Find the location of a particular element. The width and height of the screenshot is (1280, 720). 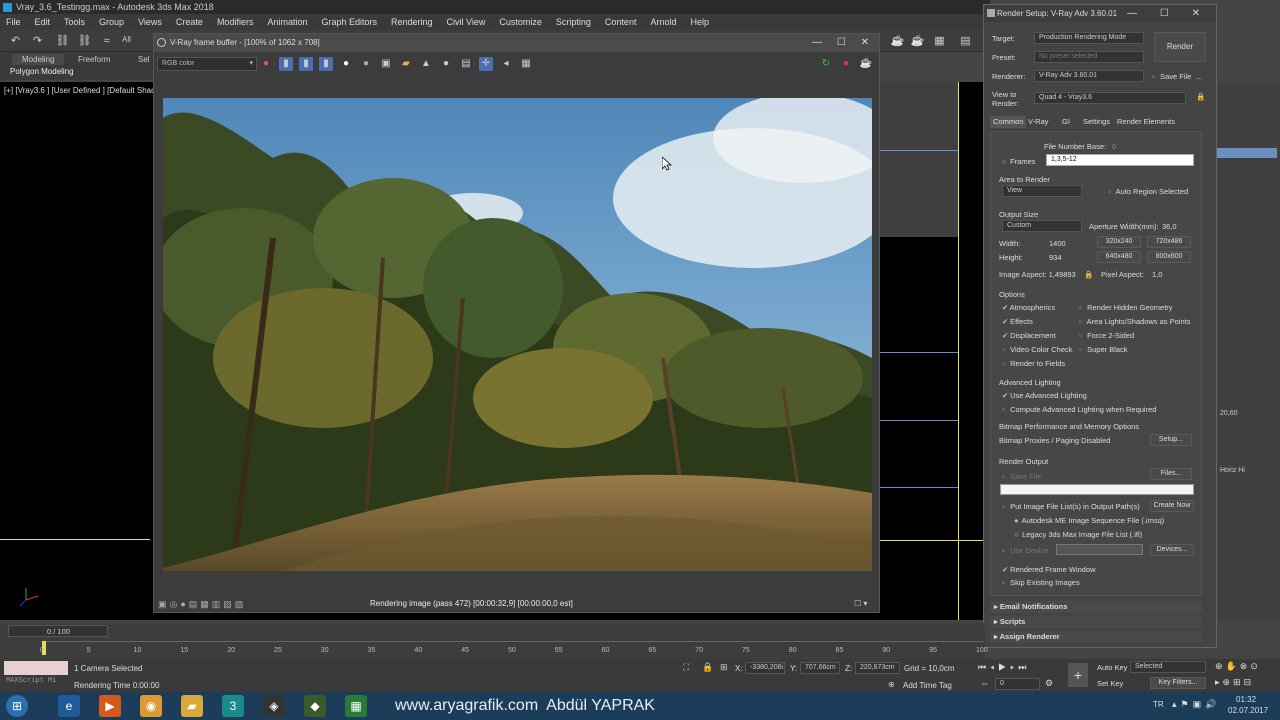

region-render-icon: ◂ is located at coordinates (506, 64).